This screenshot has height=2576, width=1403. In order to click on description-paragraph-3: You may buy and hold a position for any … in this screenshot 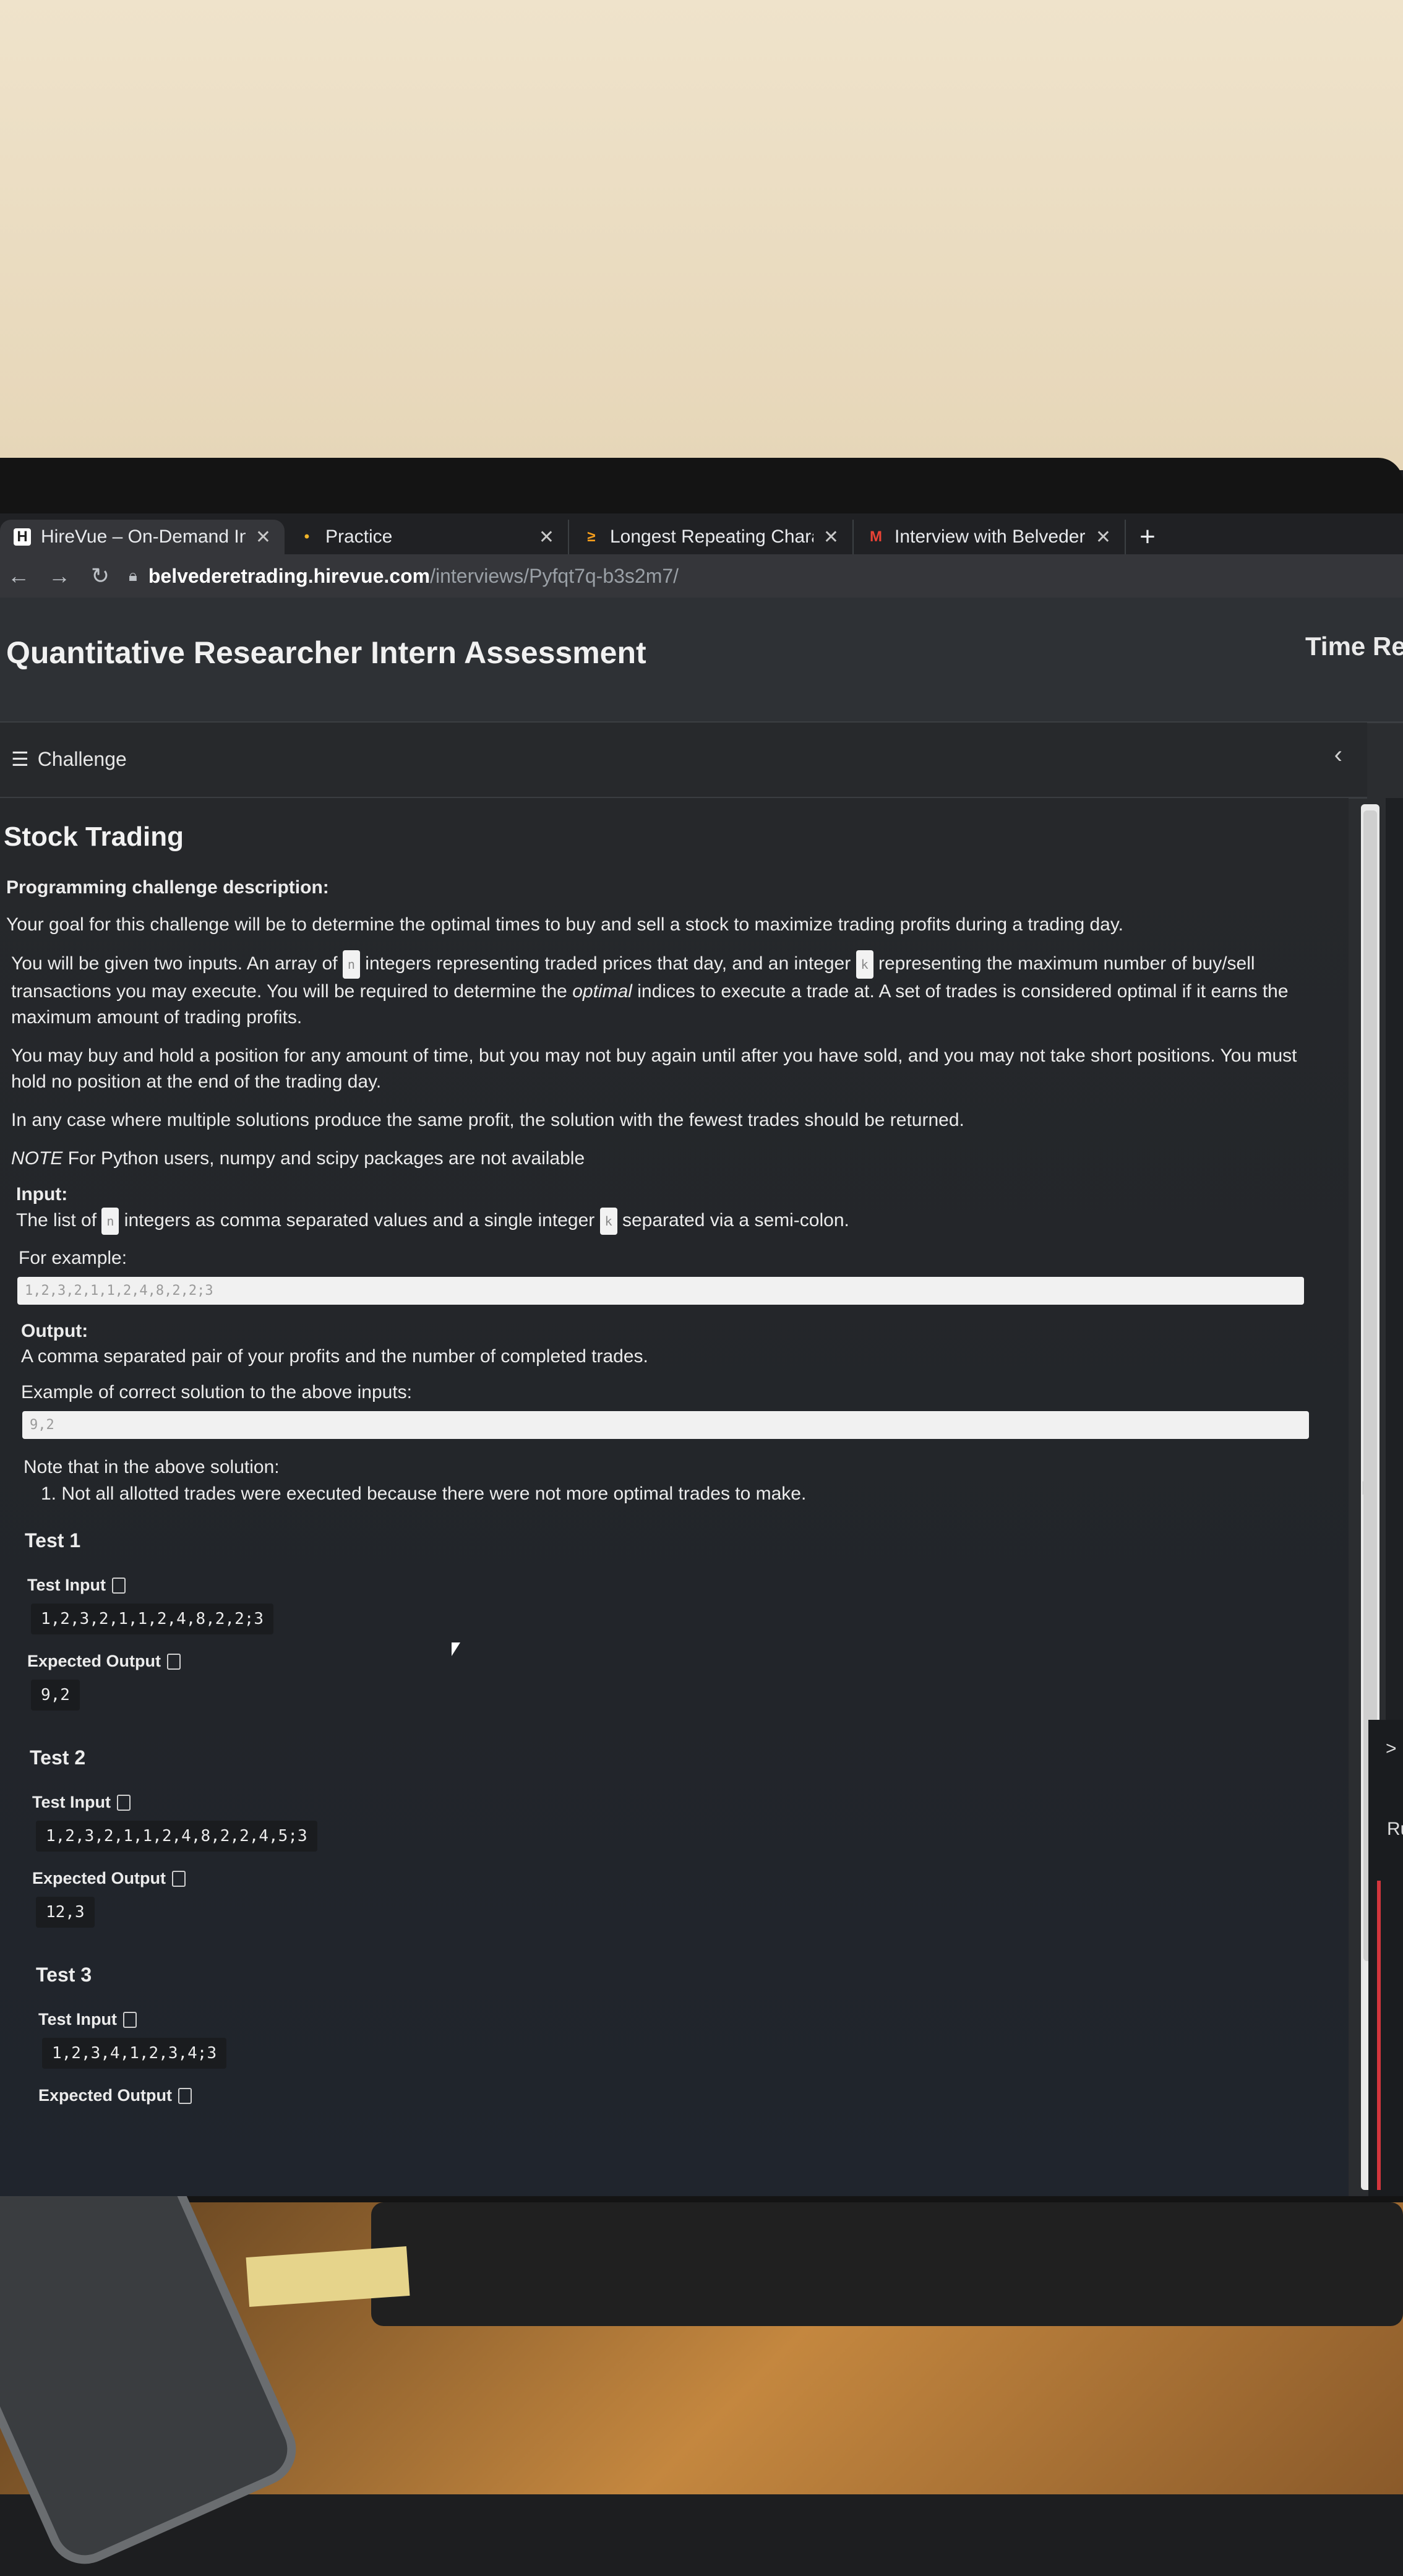, I will do `click(654, 1068)`.